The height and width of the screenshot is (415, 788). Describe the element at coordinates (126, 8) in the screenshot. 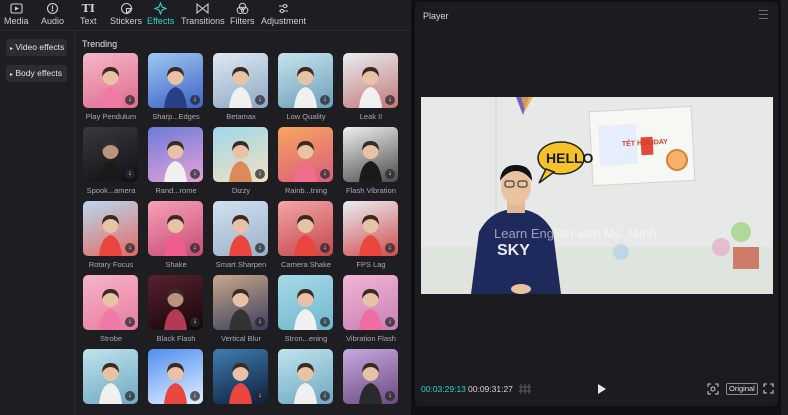

I see `stickers-icon` at that location.